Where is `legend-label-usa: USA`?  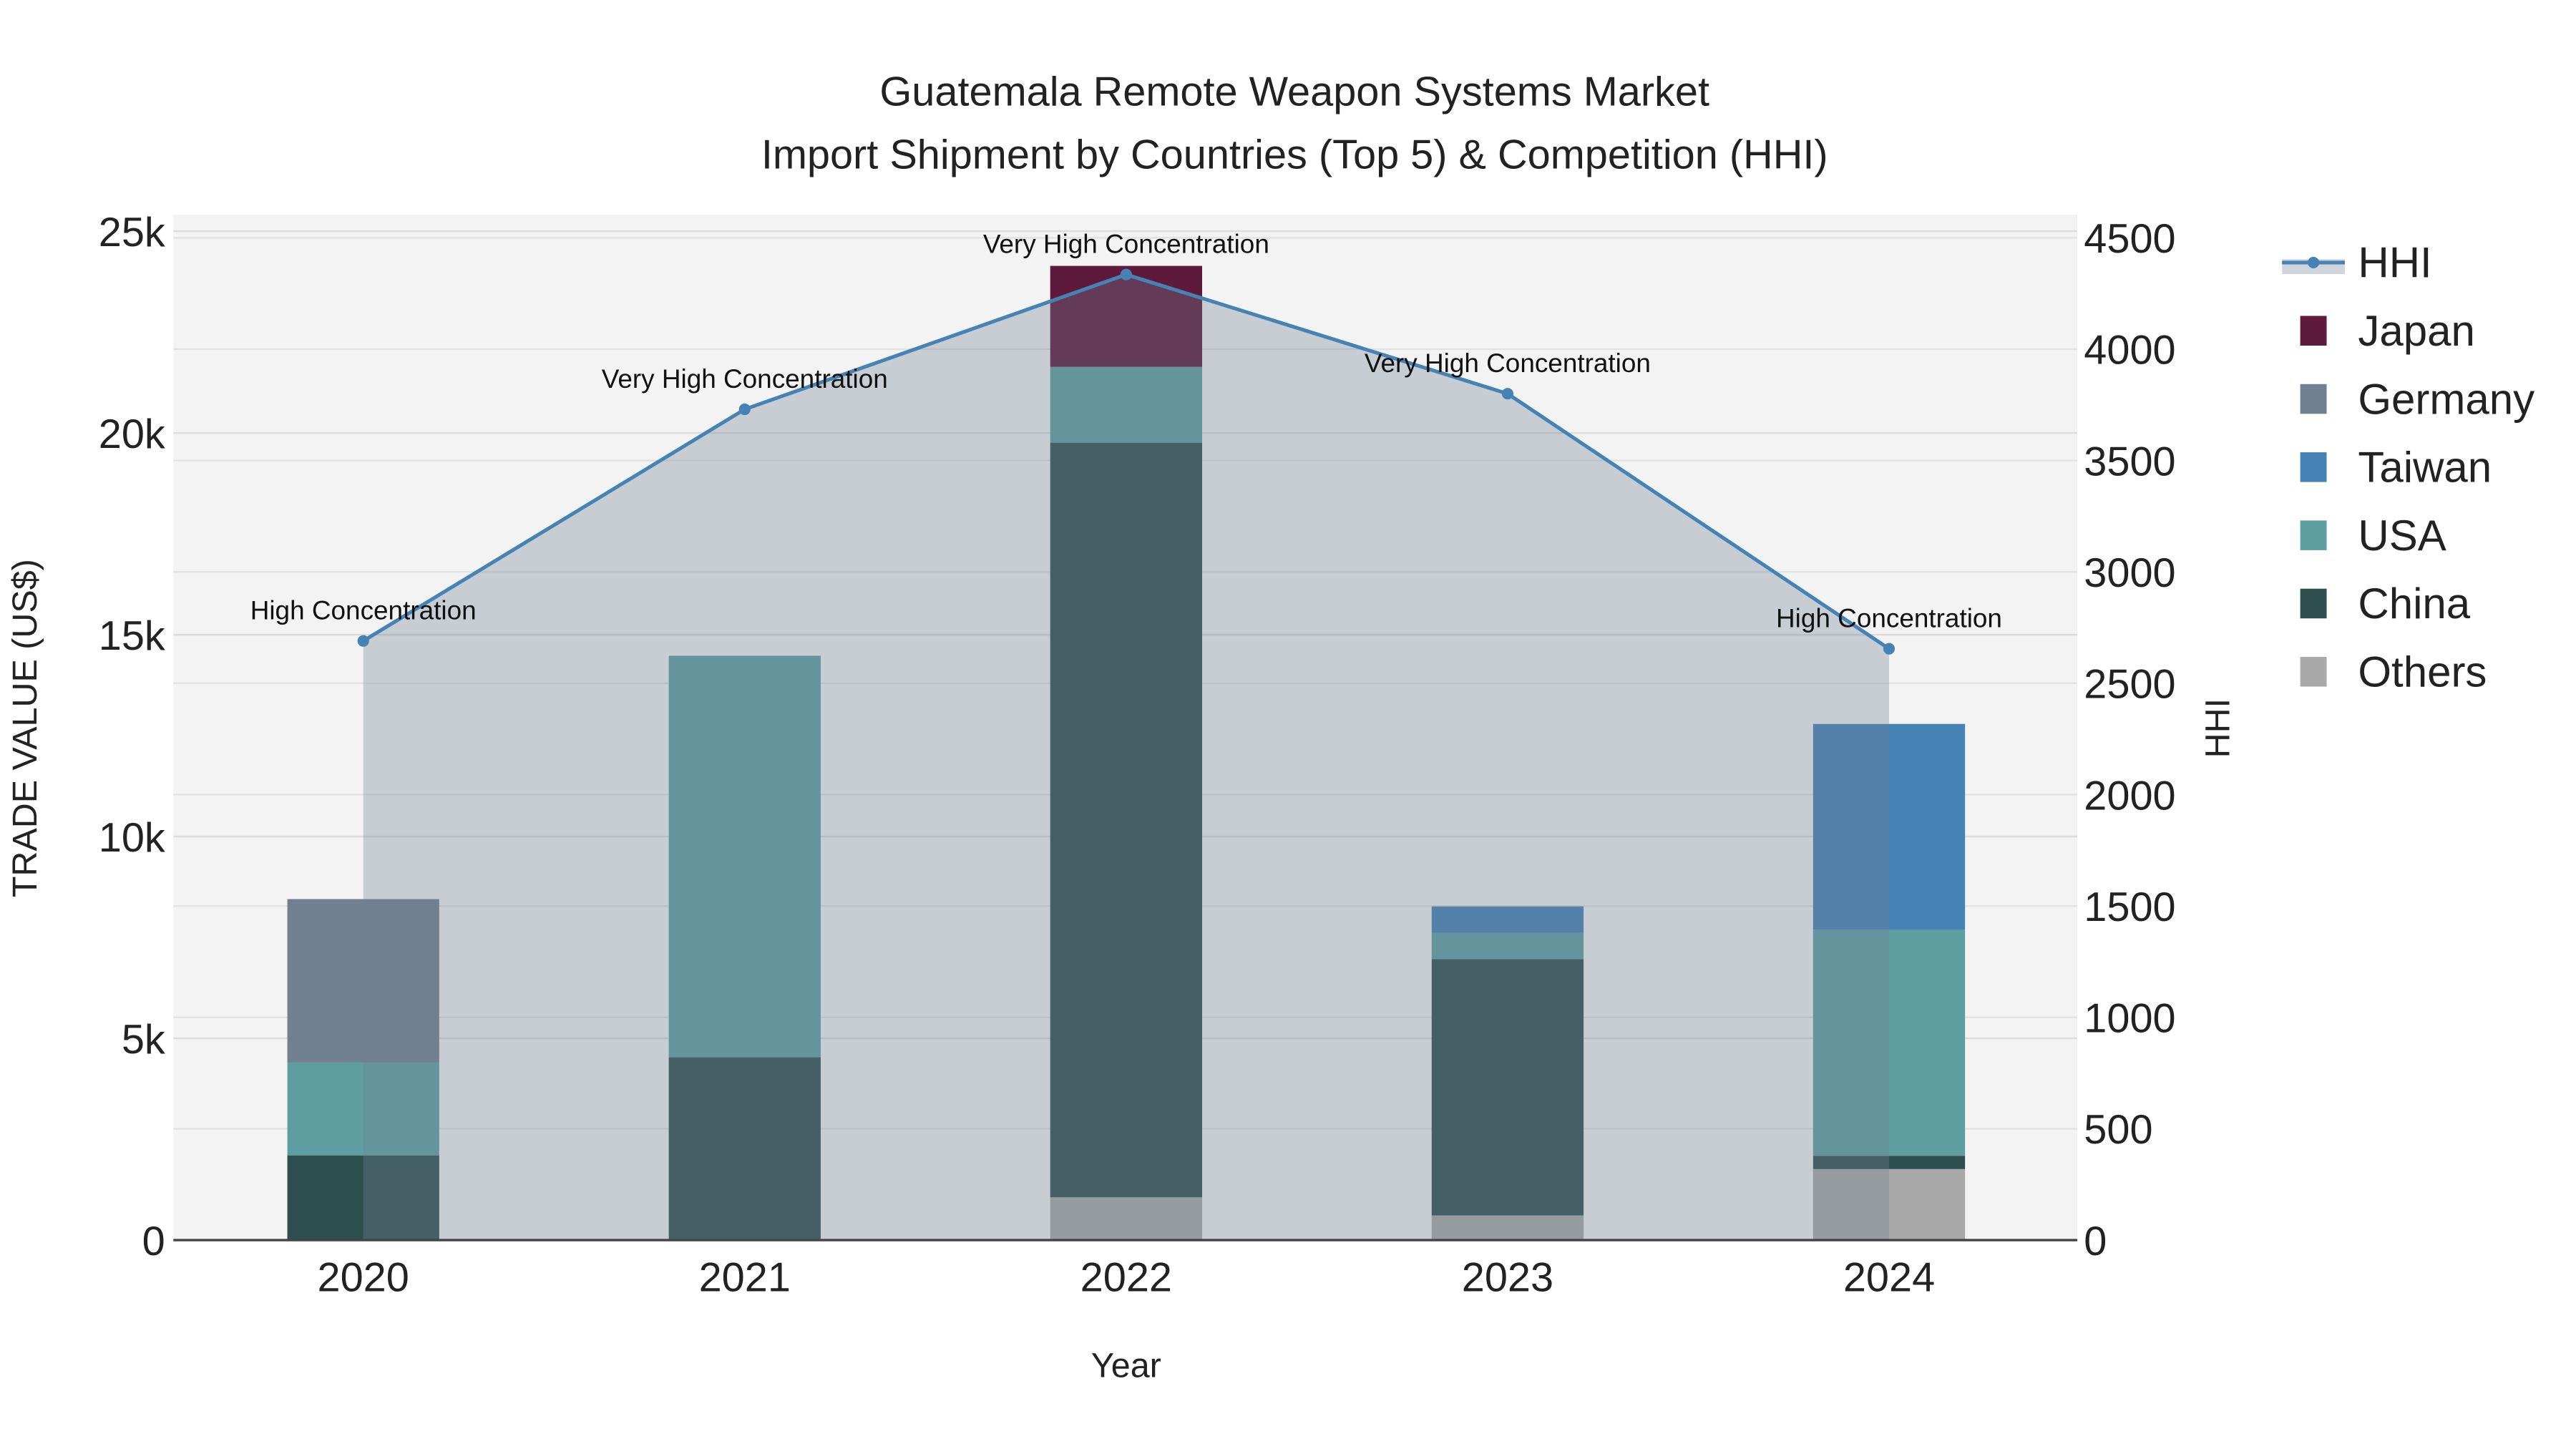 legend-label-usa: USA is located at coordinates (2402, 536).